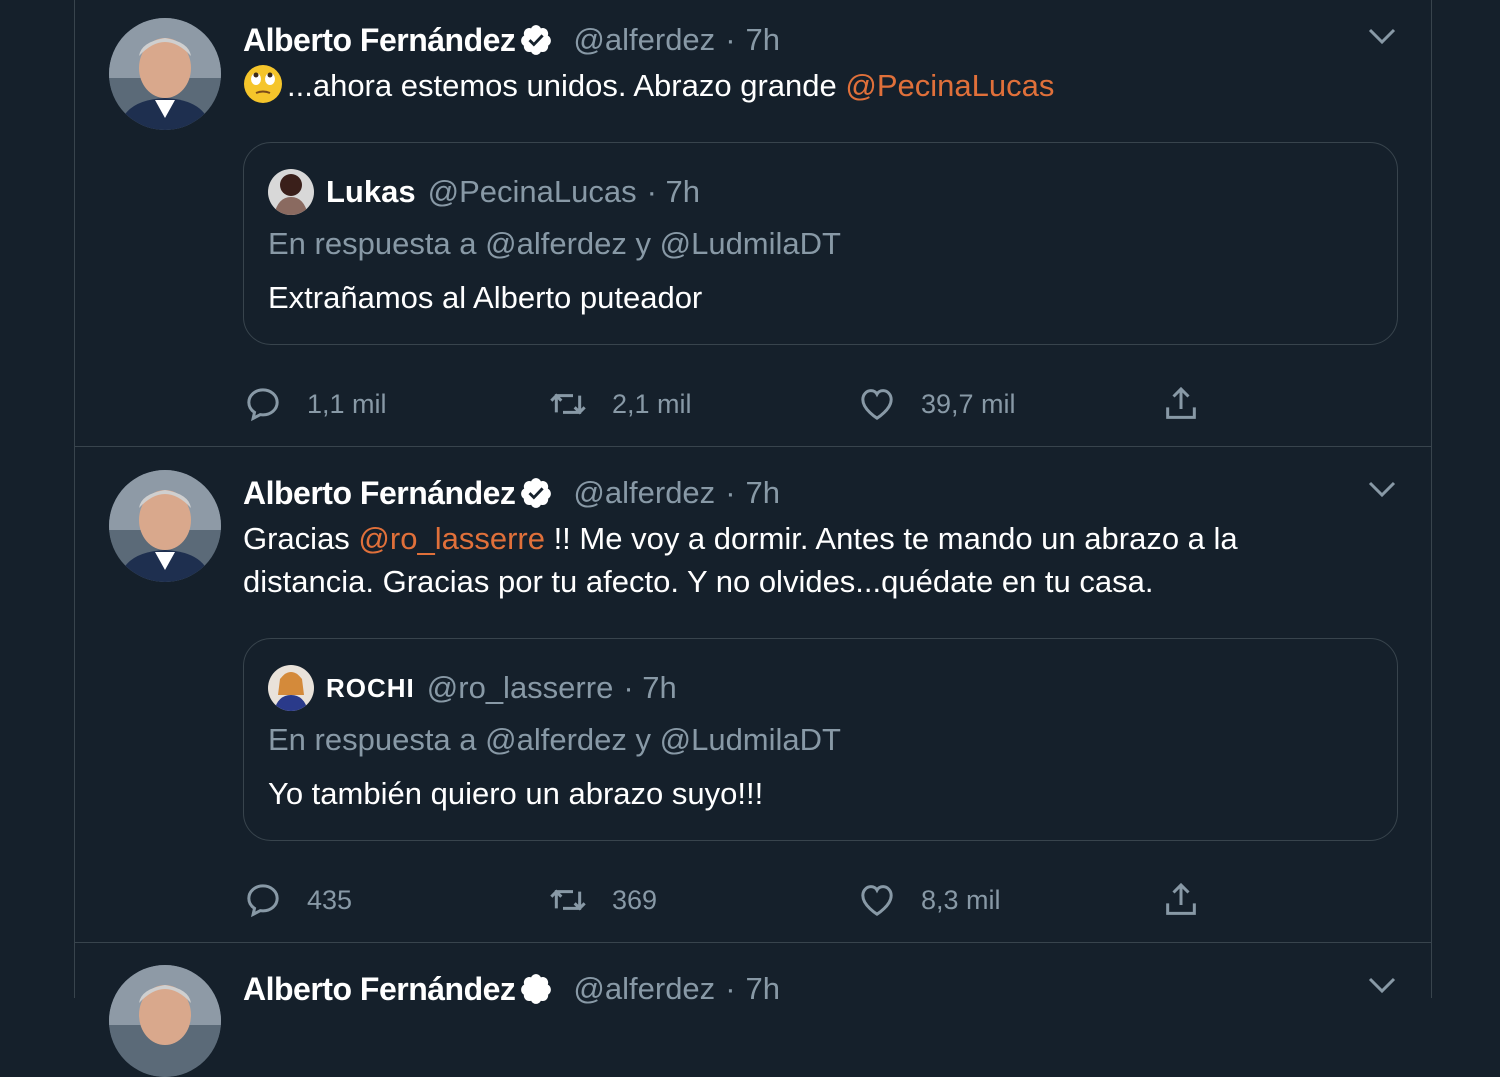 The height and width of the screenshot is (1077, 1500). Describe the element at coordinates (516, 793) in the screenshot. I see `quoted-tweet-text: Yo también quiero un abrazo suyo!!!` at that location.